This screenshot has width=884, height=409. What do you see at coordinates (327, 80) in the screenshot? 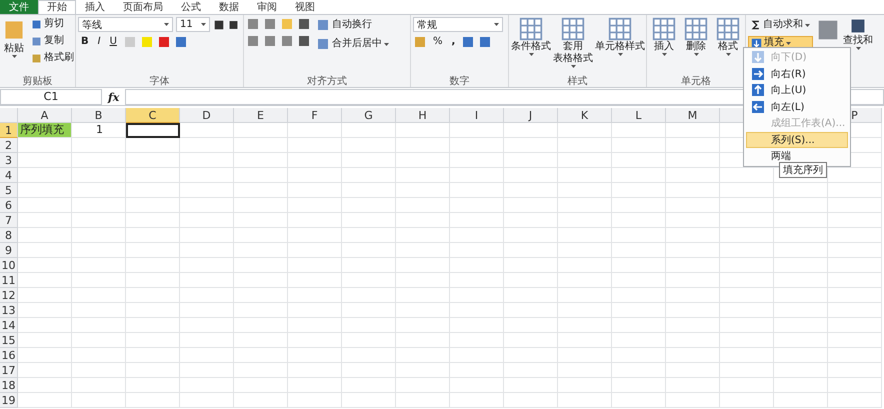
I see `group-label: 对齐方式` at bounding box center [327, 80].